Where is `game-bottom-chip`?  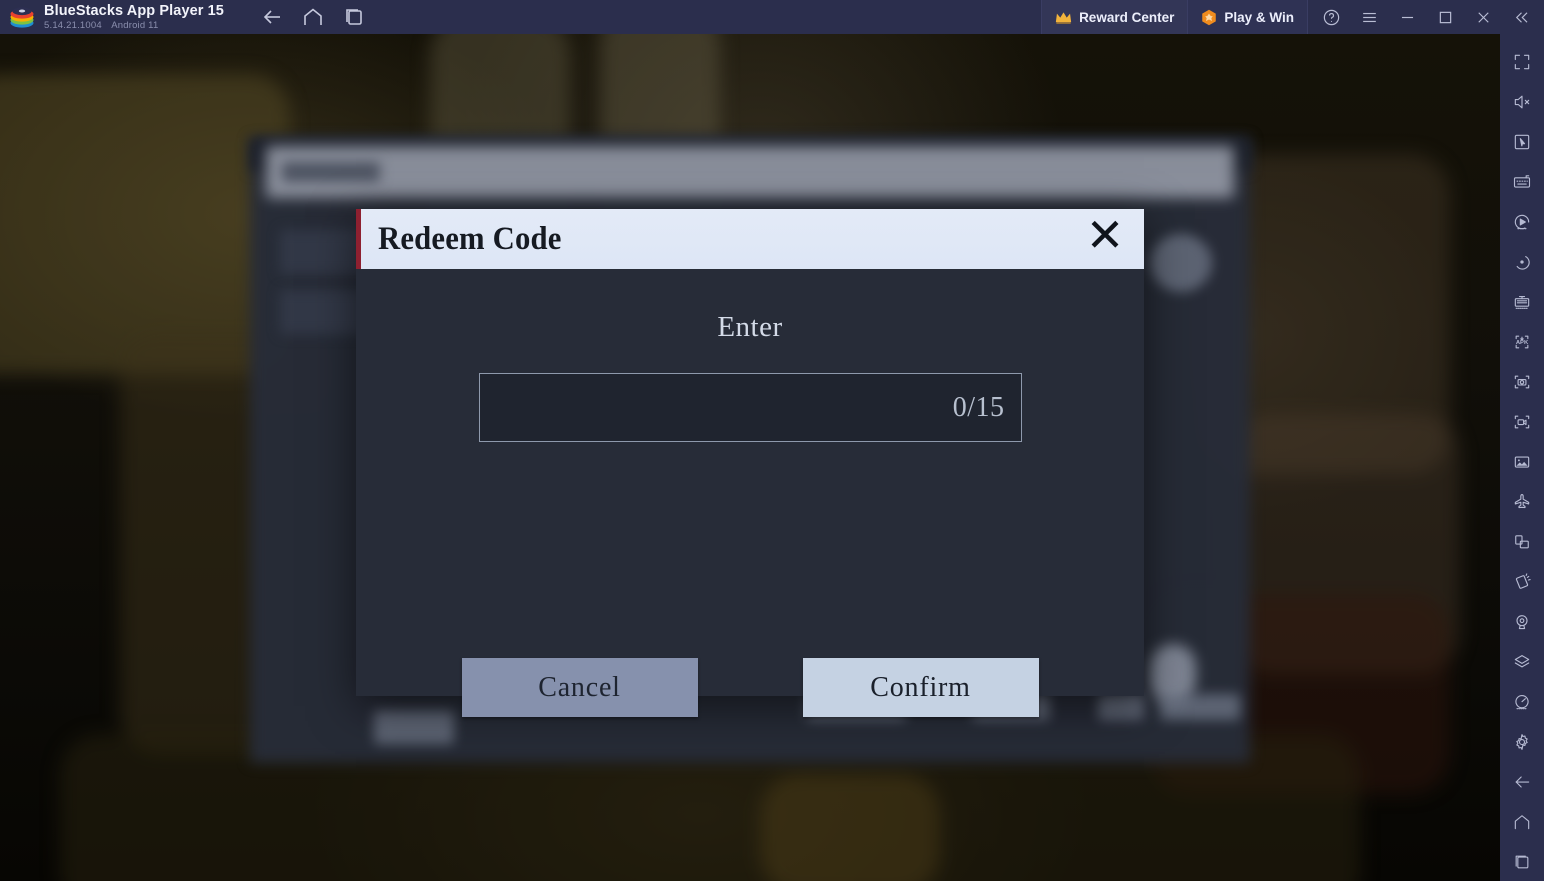
game-bottom-chip is located at coordinates (1200, 707).